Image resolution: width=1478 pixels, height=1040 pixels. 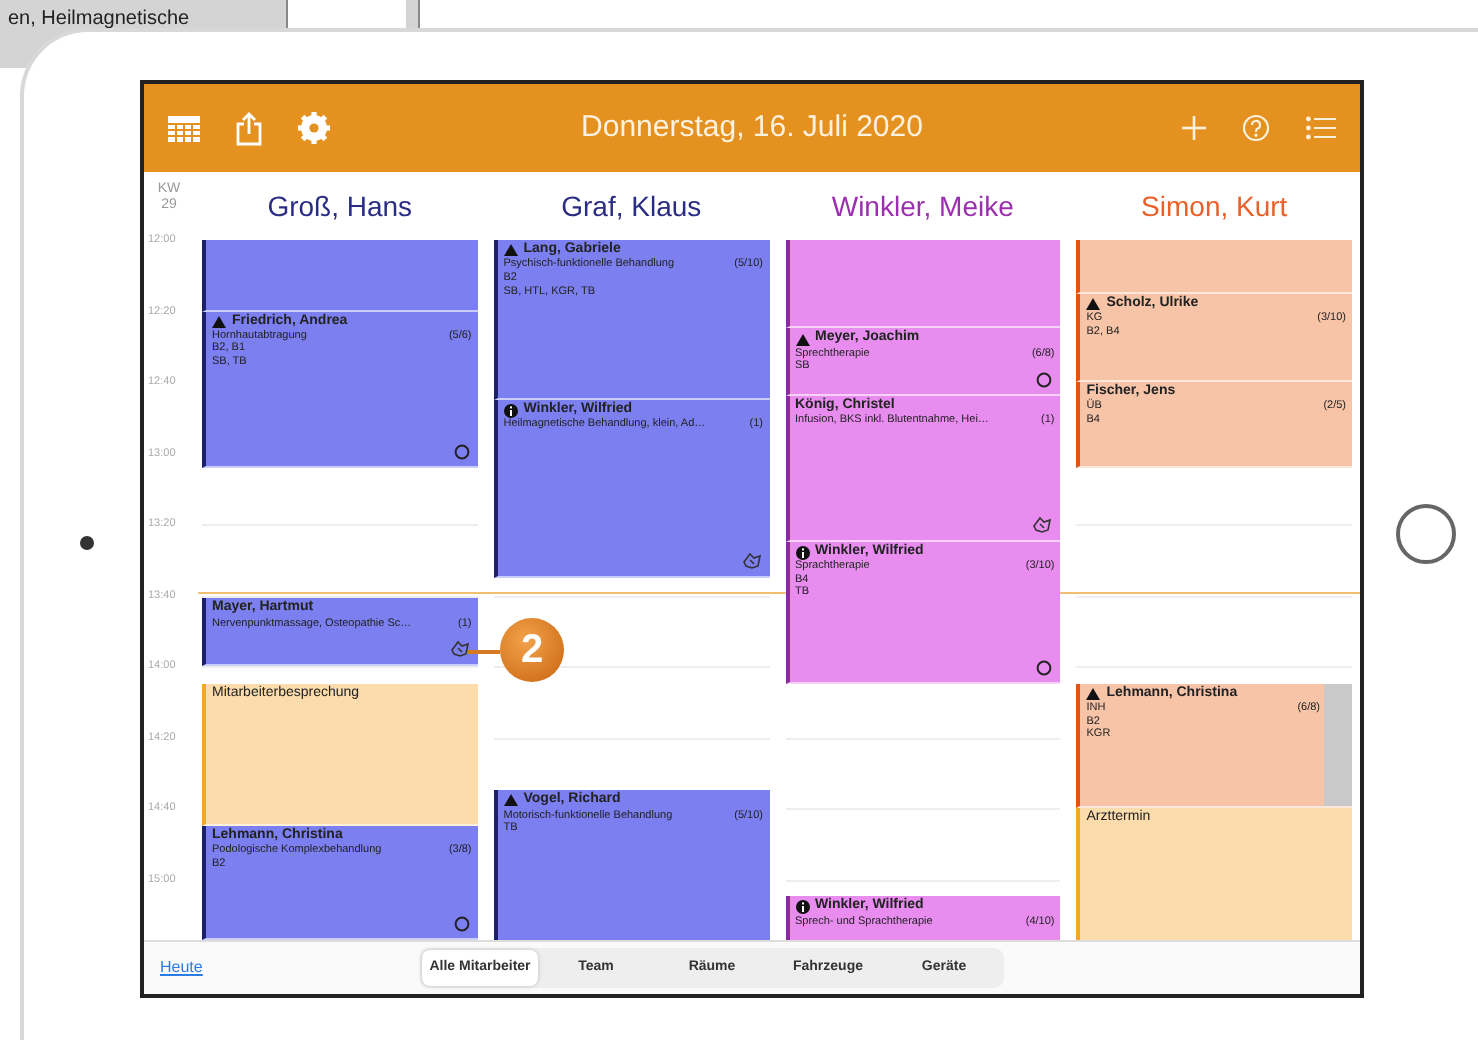 I want to click on share-icon, so click(x=249, y=128).